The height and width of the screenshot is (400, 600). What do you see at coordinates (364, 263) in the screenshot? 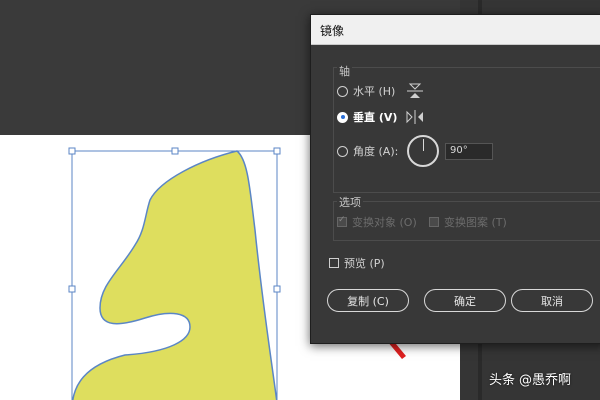
I see `preview-label: 预览 (P)` at bounding box center [364, 263].